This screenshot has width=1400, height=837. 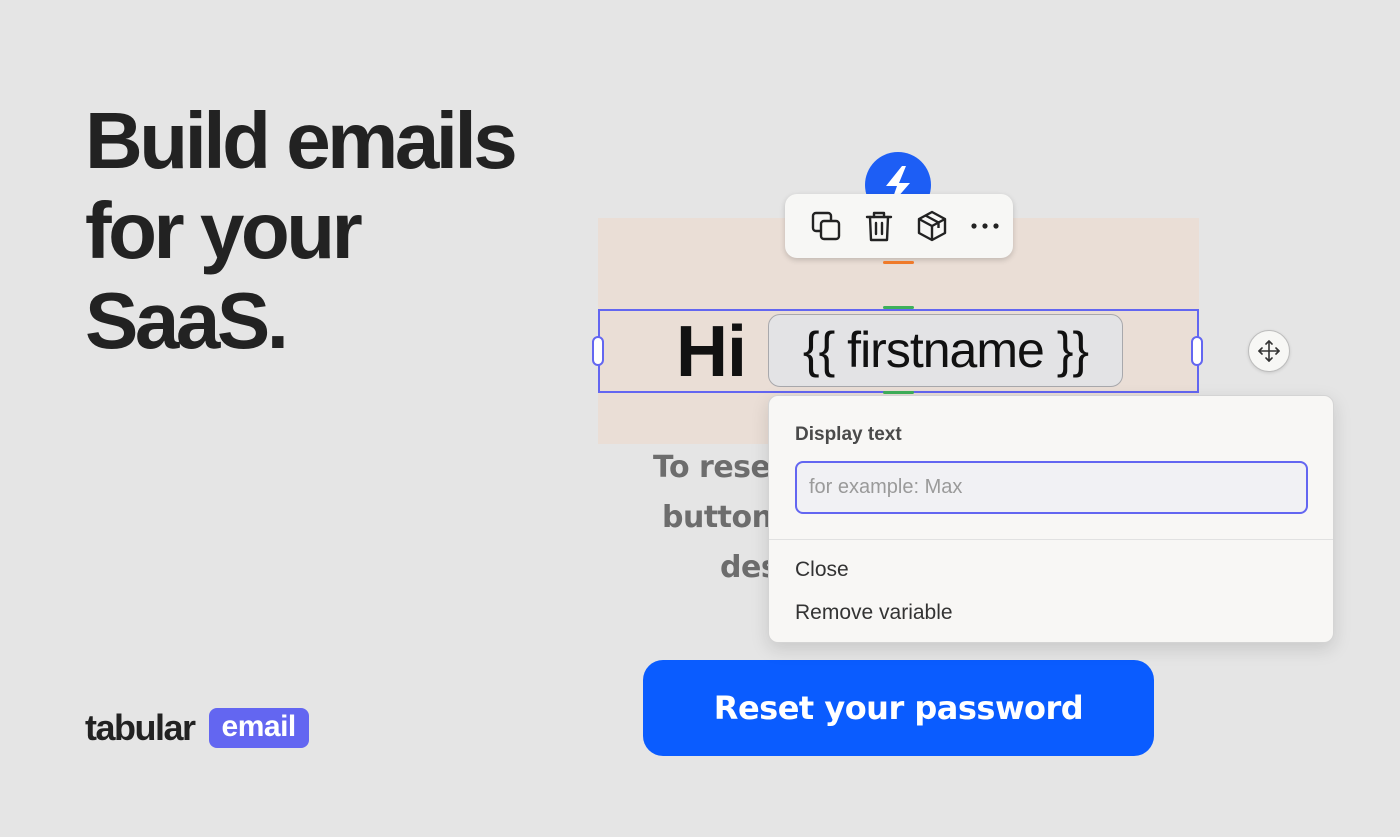 What do you see at coordinates (822, 570) in the screenshot?
I see `close-menu-item: Close` at bounding box center [822, 570].